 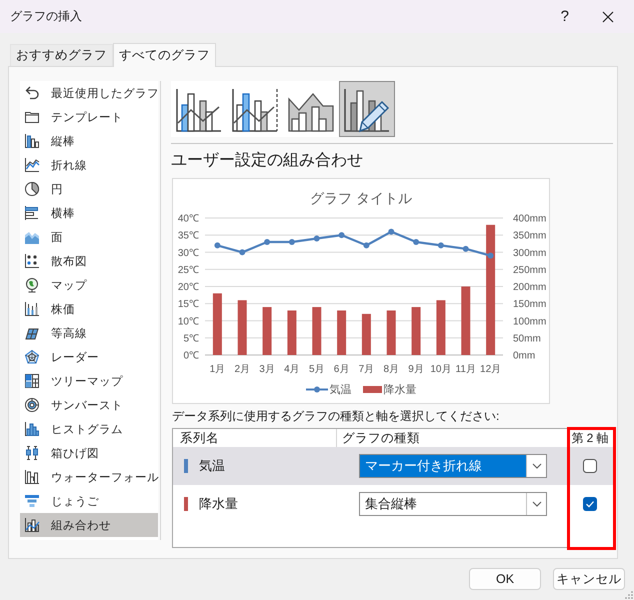 What do you see at coordinates (381, 438) in the screenshot?
I see `column-header: グラフの種類` at bounding box center [381, 438].